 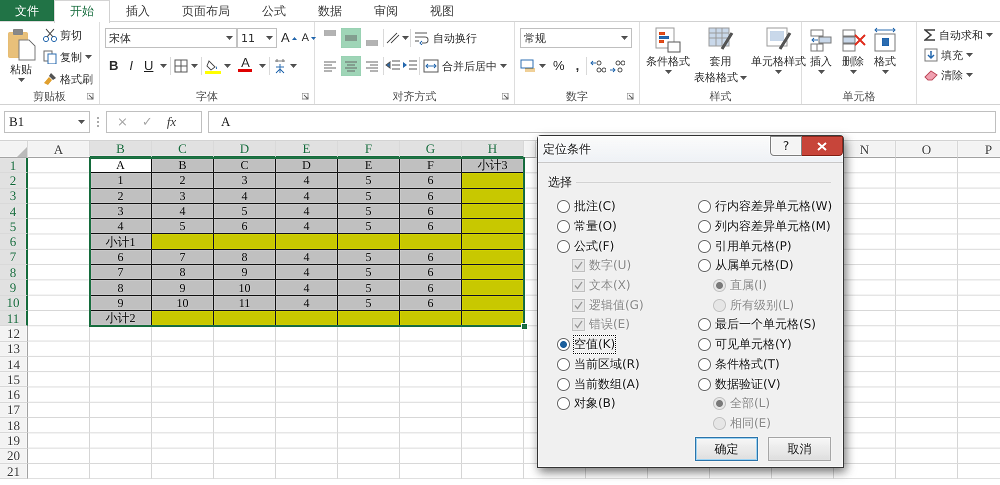 I want to click on table-cell: 11, so click(x=245, y=303).